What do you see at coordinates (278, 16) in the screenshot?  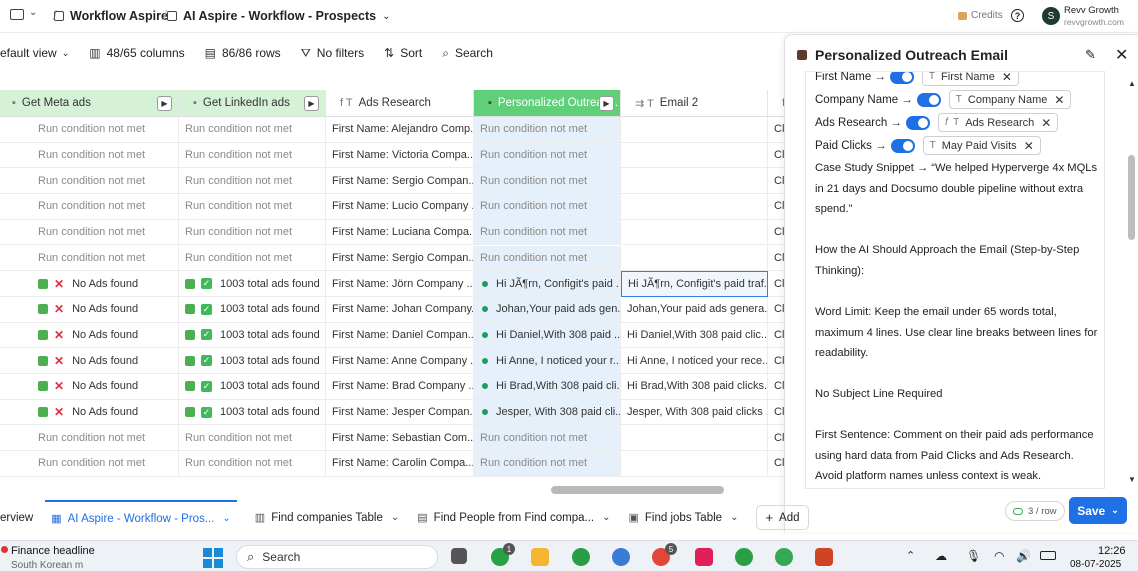 I see `breadcrumb-page: AI Aspire - Workflow - Prospects ⌄` at bounding box center [278, 16].